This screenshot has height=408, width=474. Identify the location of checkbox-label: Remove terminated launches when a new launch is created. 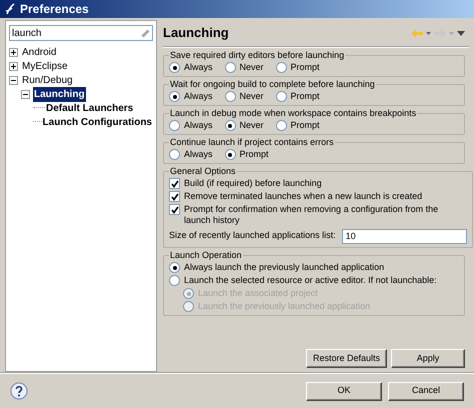
(303, 196).